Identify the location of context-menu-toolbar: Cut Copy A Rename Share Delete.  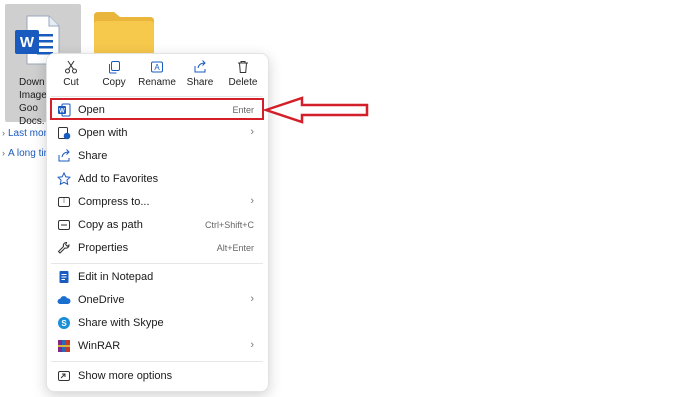
(157, 75).